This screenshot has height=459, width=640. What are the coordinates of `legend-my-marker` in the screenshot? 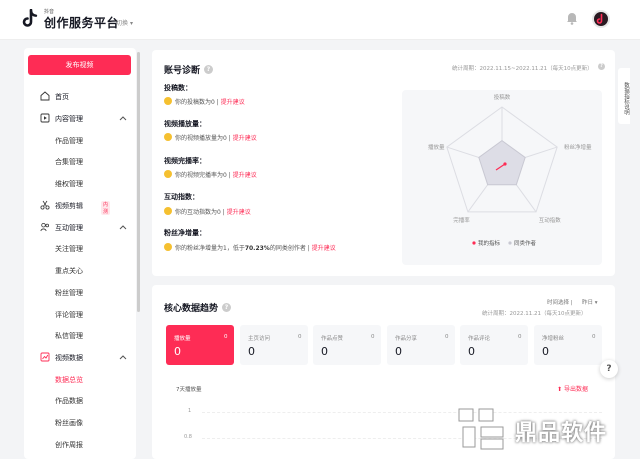 It's located at (474, 243).